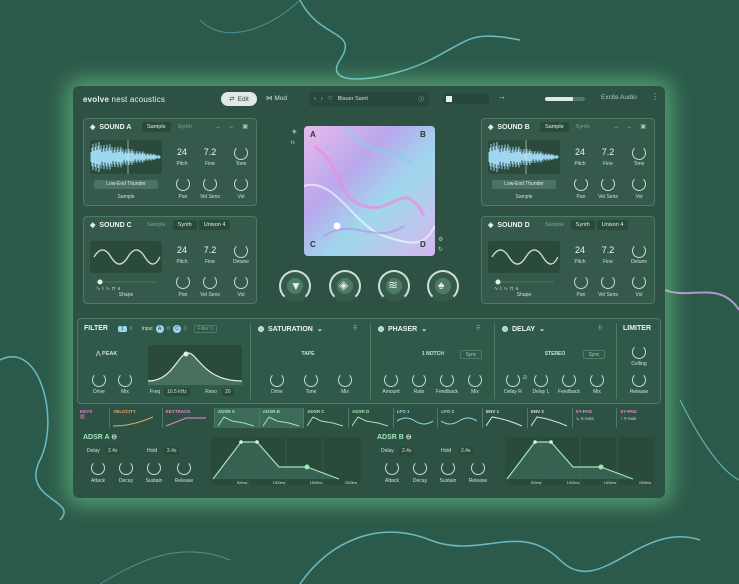 The height and width of the screenshot is (584, 739). I want to click on xy-pad, so click(369, 191).